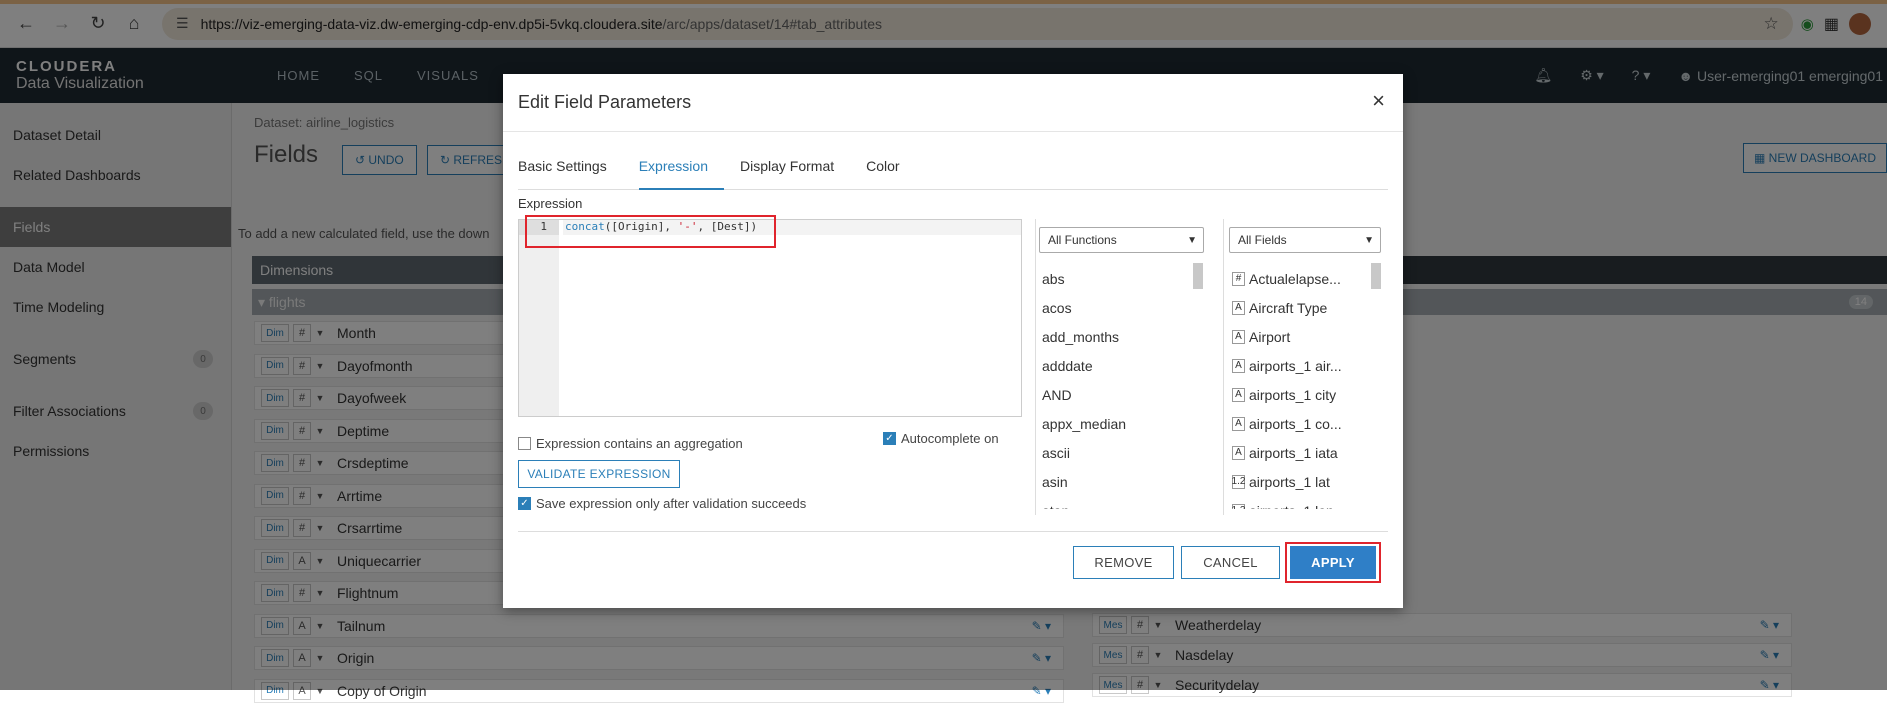 This screenshot has height=703, width=1887. I want to click on tab-basic-settings: Basic Settings, so click(570, 172).